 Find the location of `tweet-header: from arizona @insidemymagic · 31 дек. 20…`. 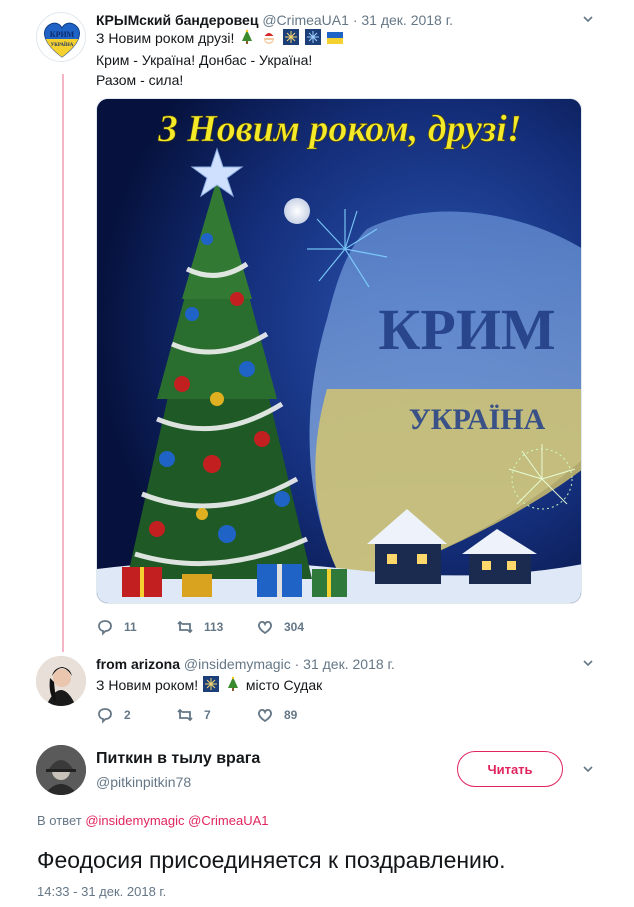

tweet-header: from arizona @insidemymagic · 31 дек. 20… is located at coordinates (245, 664).